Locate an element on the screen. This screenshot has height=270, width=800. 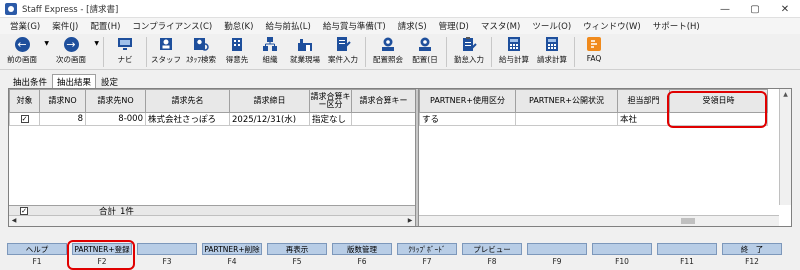
attendance-input-button: 勤怠入力 is located at coordinates (469, 51).